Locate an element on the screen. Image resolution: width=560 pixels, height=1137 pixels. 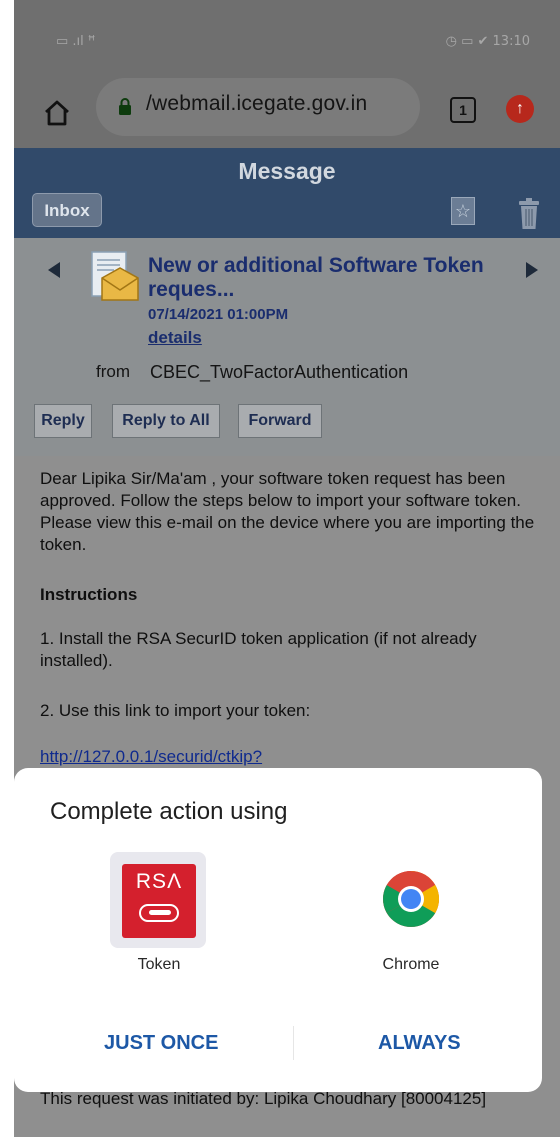
reply-all-button: Reply to All is located at coordinates (166, 421).